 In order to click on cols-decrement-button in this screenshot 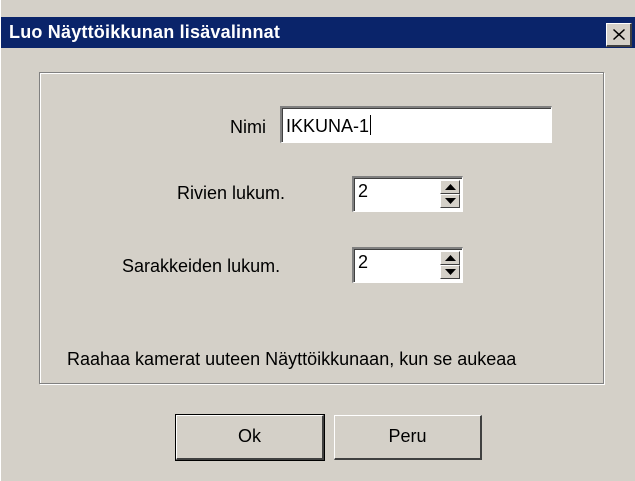, I will do `click(450, 272)`.